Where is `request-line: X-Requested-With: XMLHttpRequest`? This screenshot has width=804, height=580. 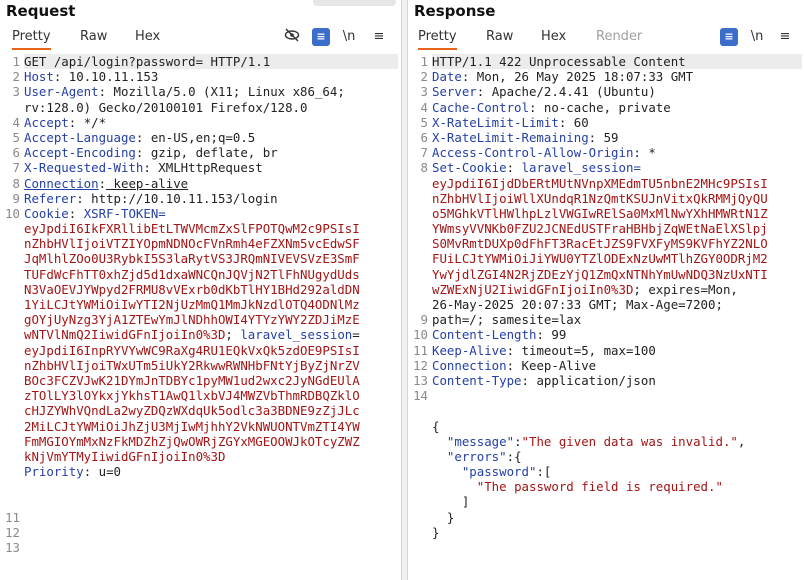
request-line: X-Requested-With: XMLHttpRequest is located at coordinates (211, 167).